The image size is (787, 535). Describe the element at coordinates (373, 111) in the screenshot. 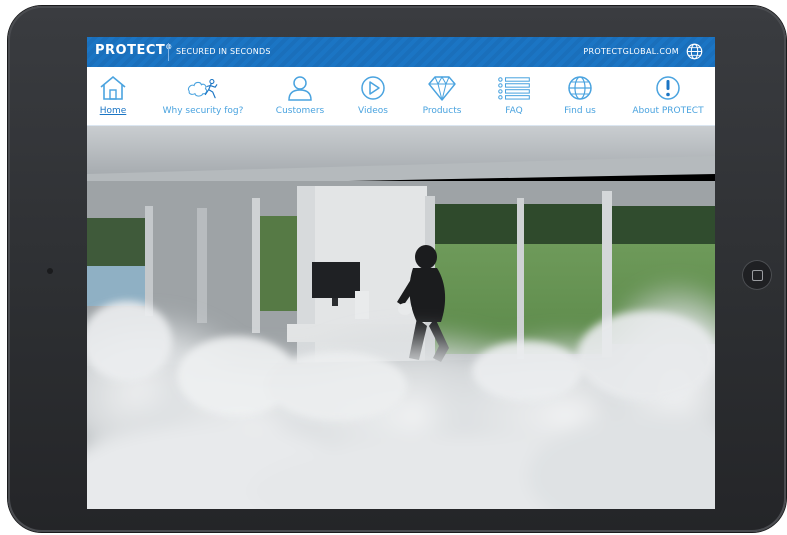

I see `nav-label-videos: Videos` at that location.